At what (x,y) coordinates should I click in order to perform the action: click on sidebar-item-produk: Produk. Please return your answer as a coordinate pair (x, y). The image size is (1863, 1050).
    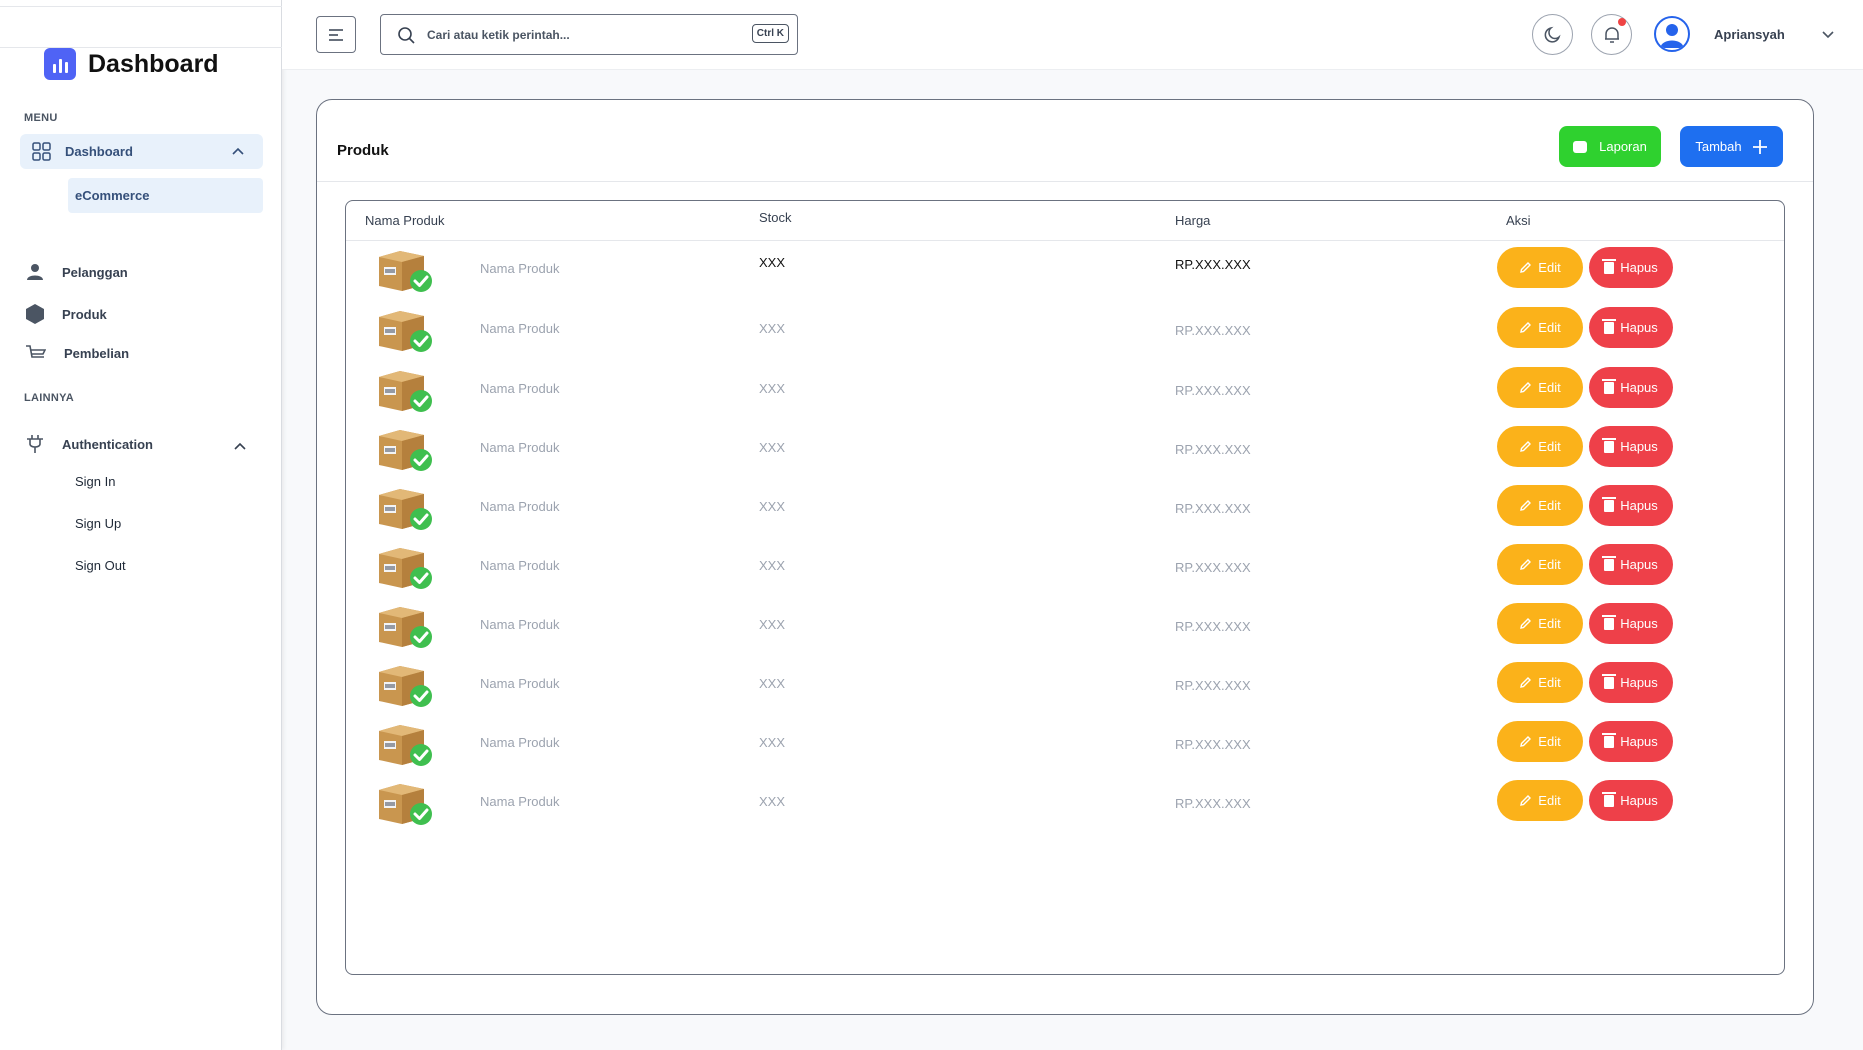
    Looking at the image, I should click on (66, 314).